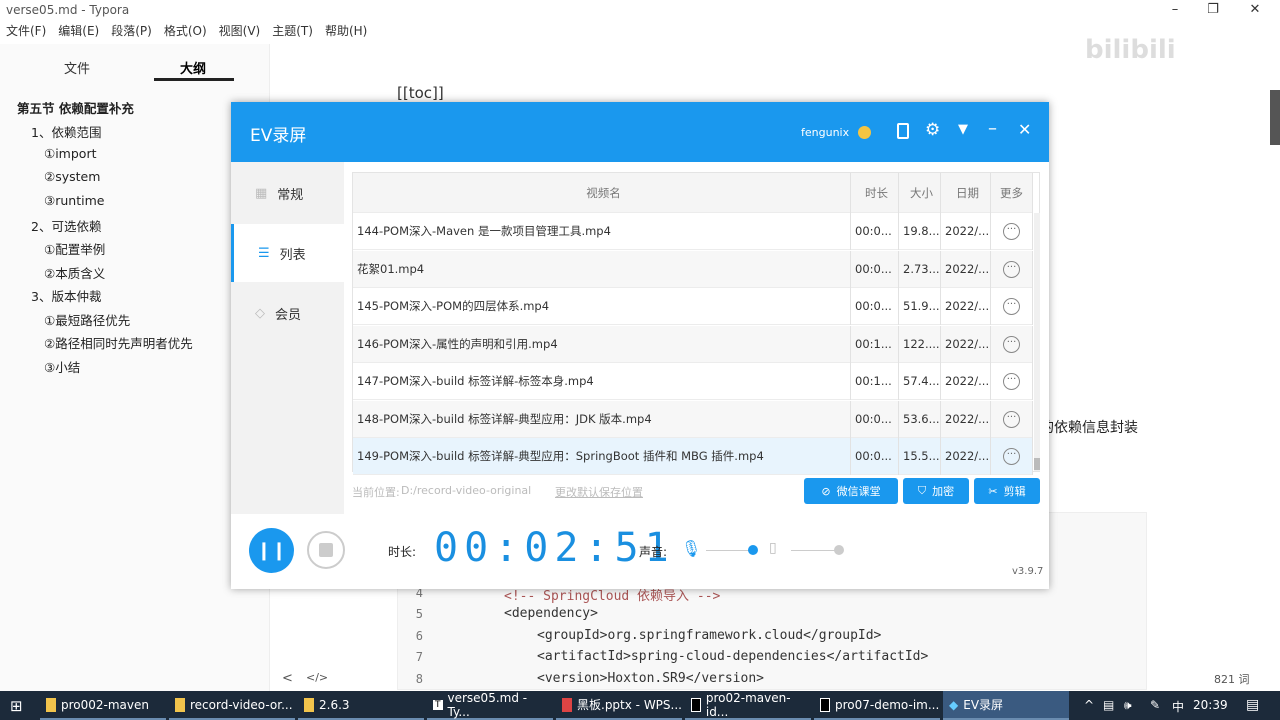 The image size is (1280, 720). Describe the element at coordinates (1108, 705) in the screenshot. I see `network-icon: ▤` at that location.